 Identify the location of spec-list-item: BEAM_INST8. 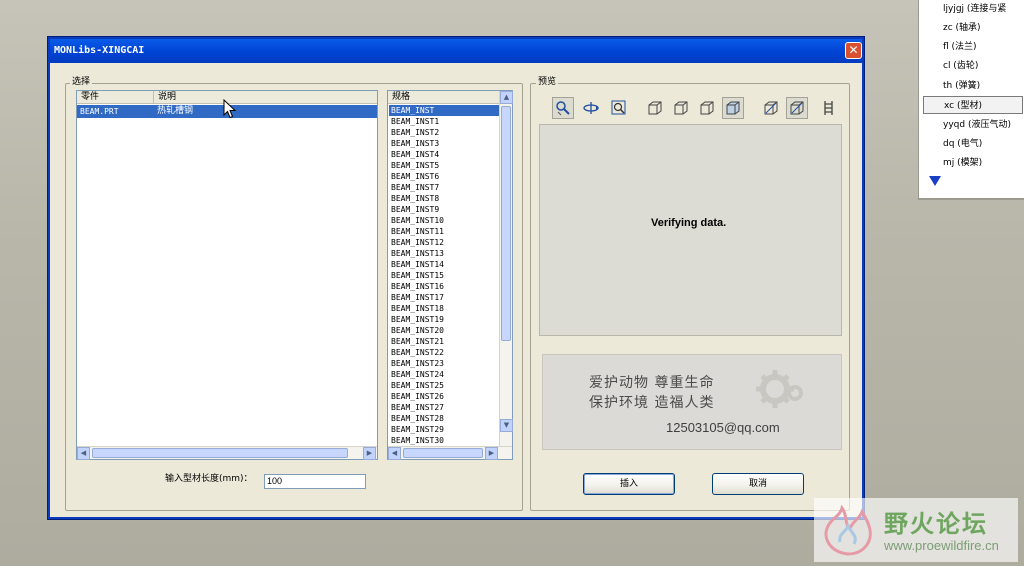
(444, 198).